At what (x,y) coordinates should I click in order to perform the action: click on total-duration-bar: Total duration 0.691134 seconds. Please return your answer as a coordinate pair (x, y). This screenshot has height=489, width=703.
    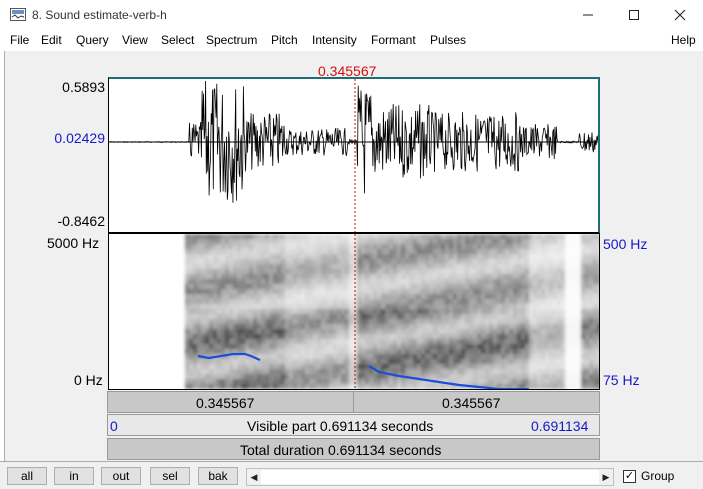
    Looking at the image, I should click on (353, 449).